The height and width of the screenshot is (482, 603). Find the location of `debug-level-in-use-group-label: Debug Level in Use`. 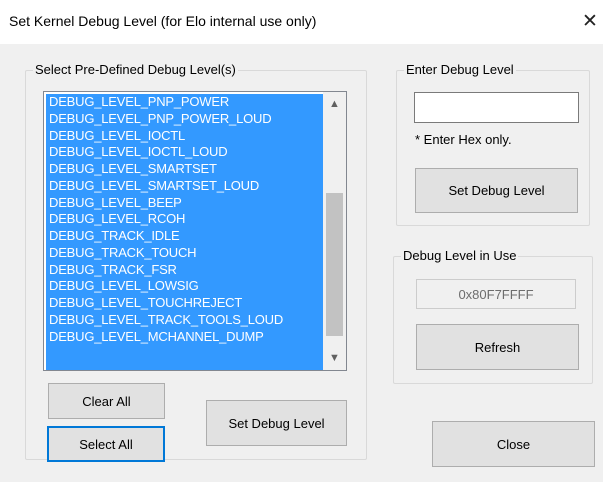

debug-level-in-use-group-label: Debug Level in Use is located at coordinates (460, 256).